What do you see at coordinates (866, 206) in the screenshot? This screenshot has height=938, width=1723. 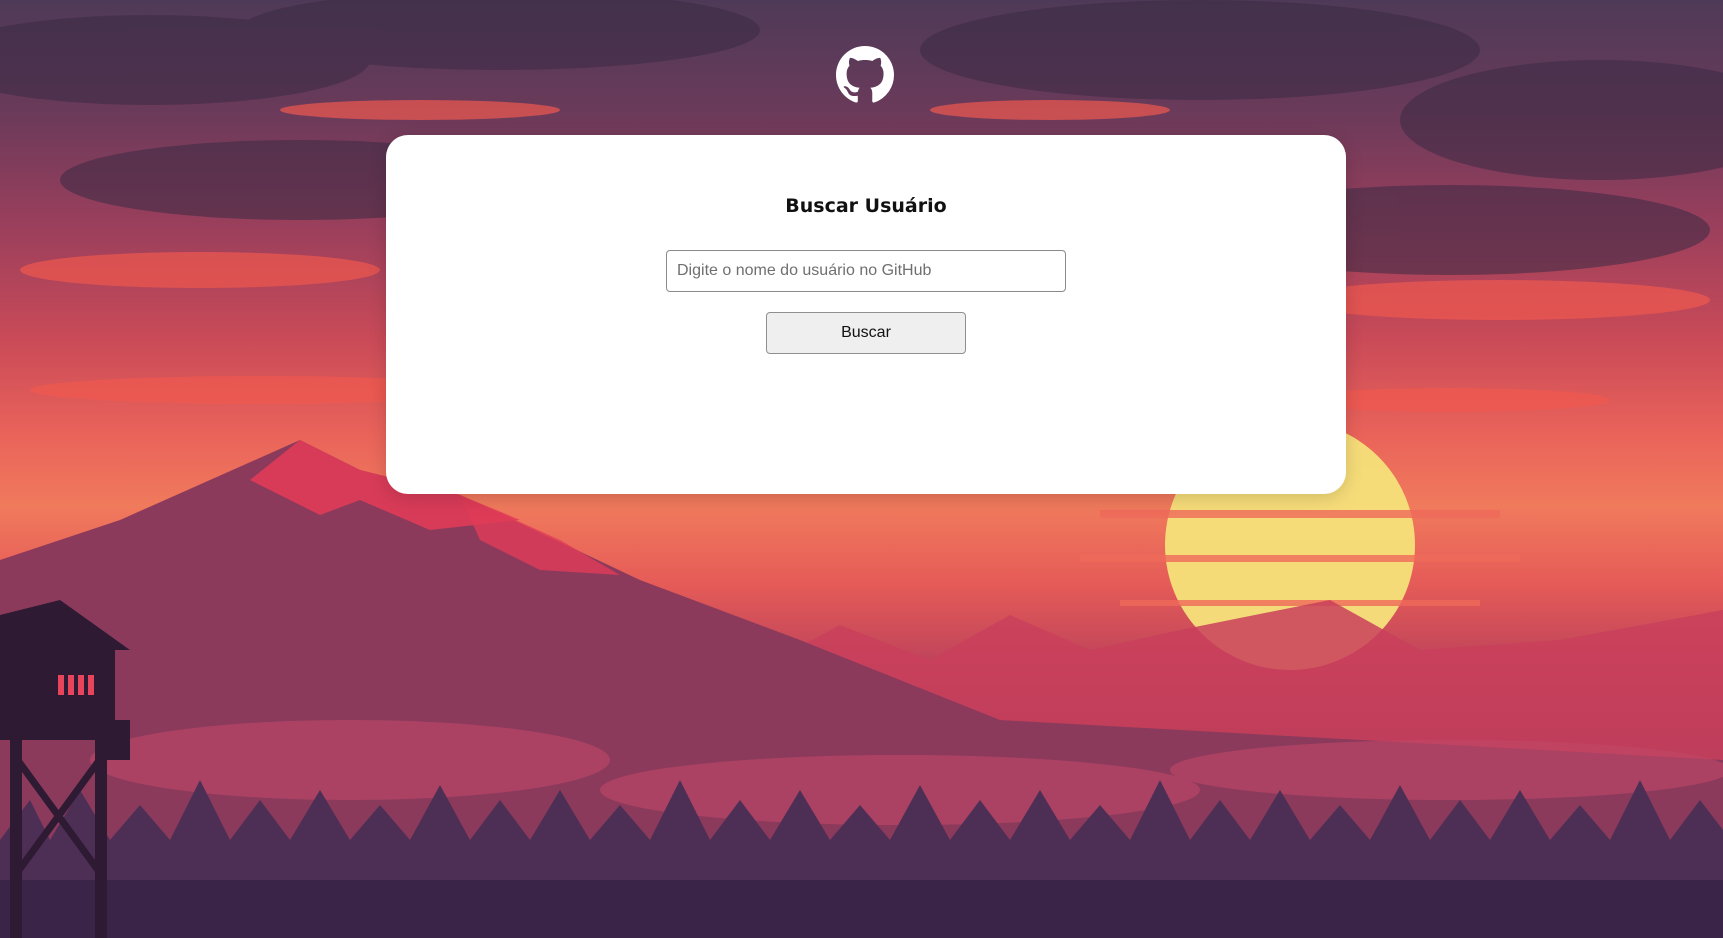 I see `page-title: Buscar Usuário` at bounding box center [866, 206].